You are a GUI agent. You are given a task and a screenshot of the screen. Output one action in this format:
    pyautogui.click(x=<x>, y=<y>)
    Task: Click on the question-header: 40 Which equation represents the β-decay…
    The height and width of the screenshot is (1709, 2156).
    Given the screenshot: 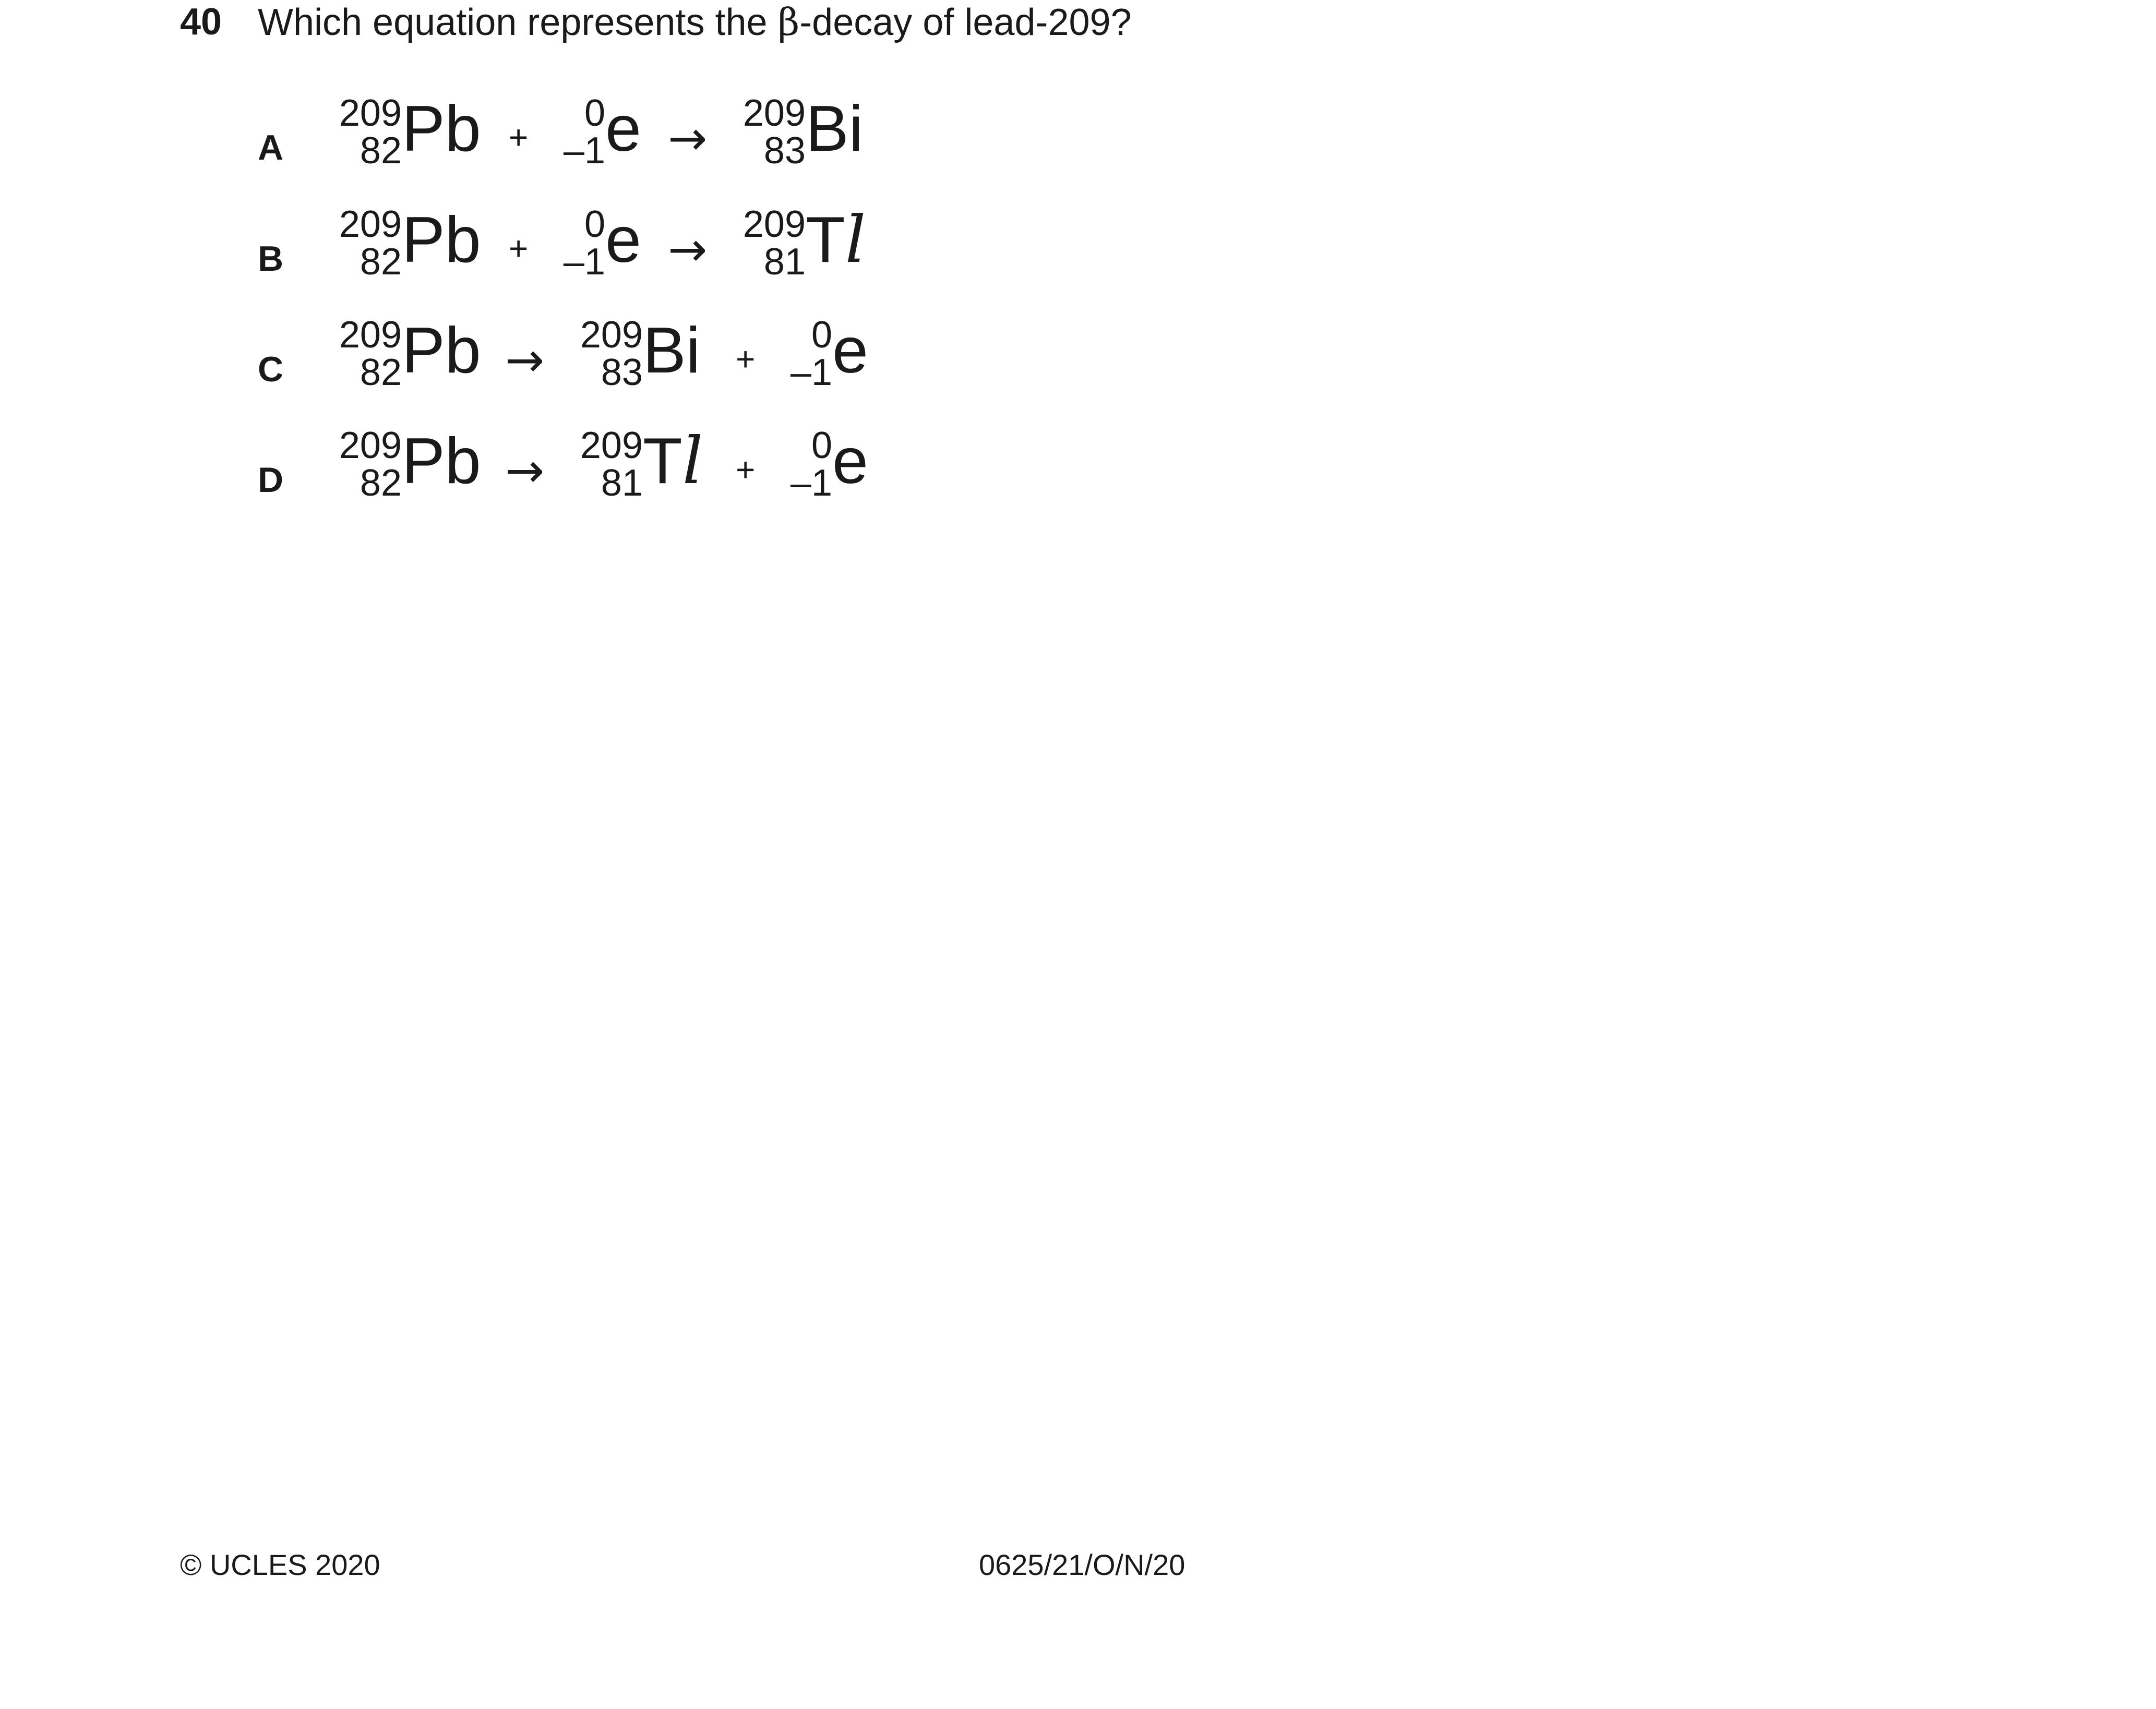 What is the action you would take?
    pyautogui.click(x=782, y=32)
    